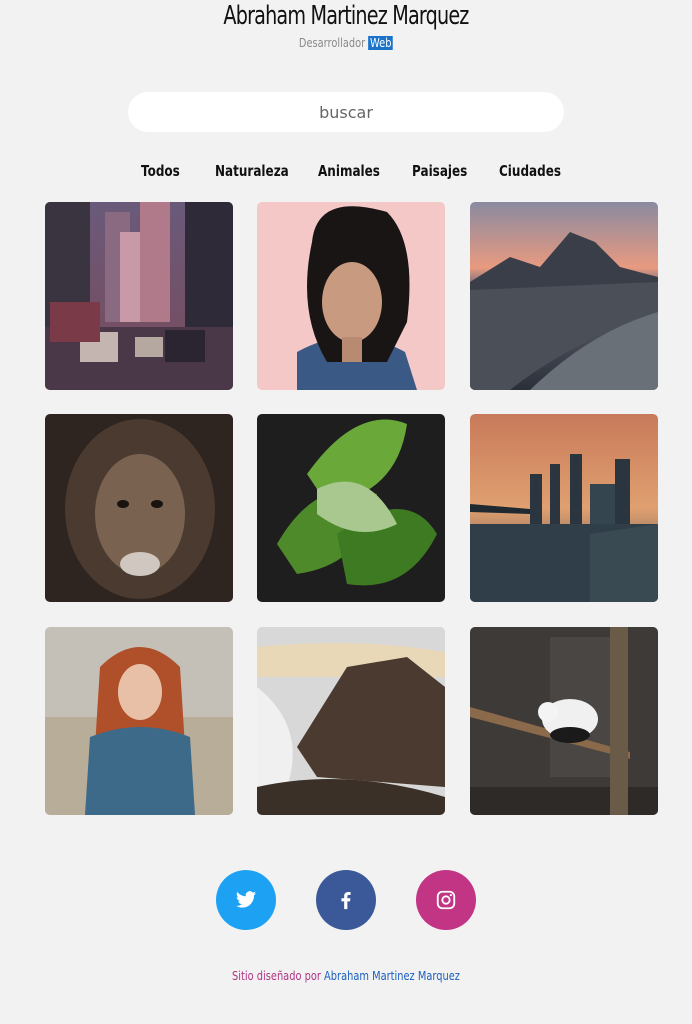 This screenshot has height=1024, width=692. I want to click on gallery-image-red-haired-woman, so click(139, 721).